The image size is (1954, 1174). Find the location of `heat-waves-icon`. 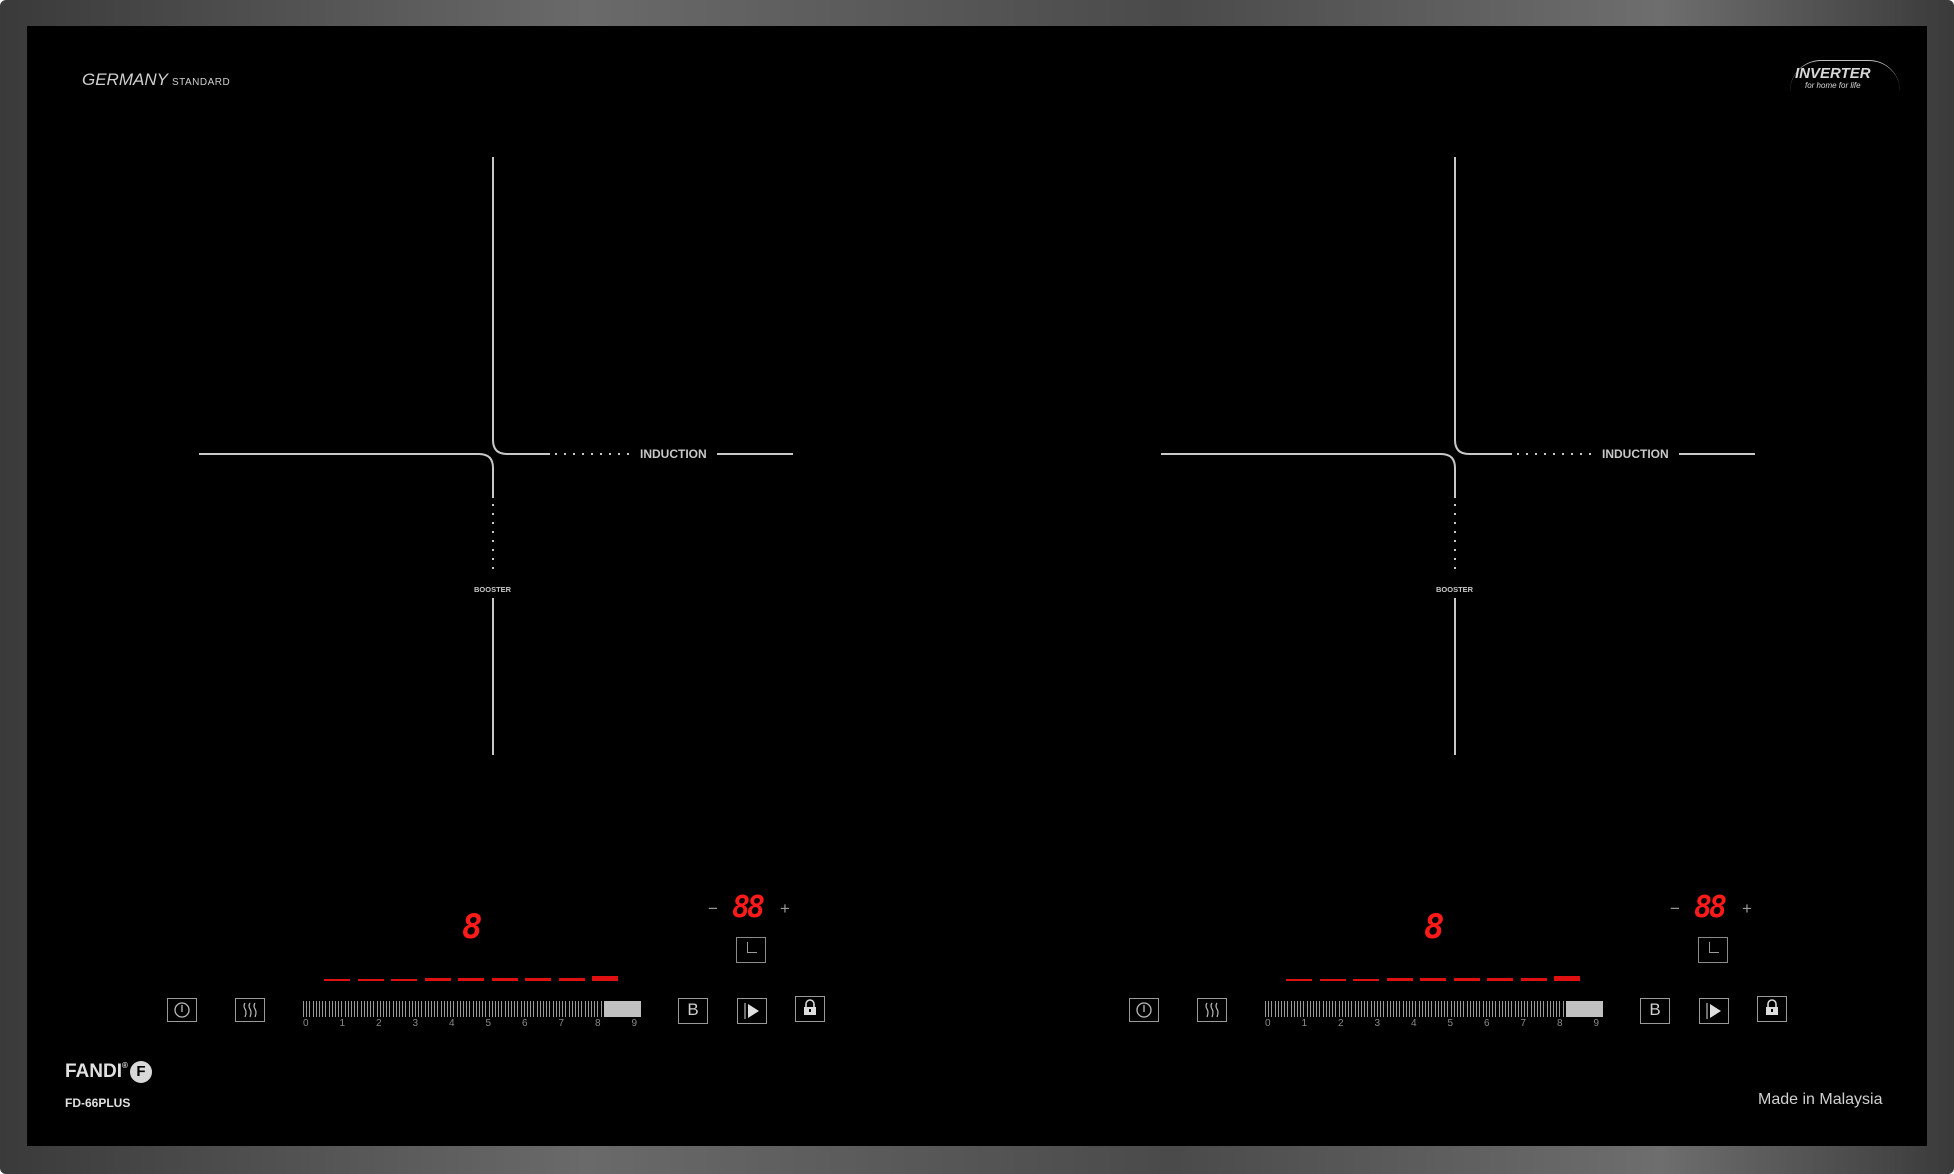

heat-waves-icon is located at coordinates (250, 1010).